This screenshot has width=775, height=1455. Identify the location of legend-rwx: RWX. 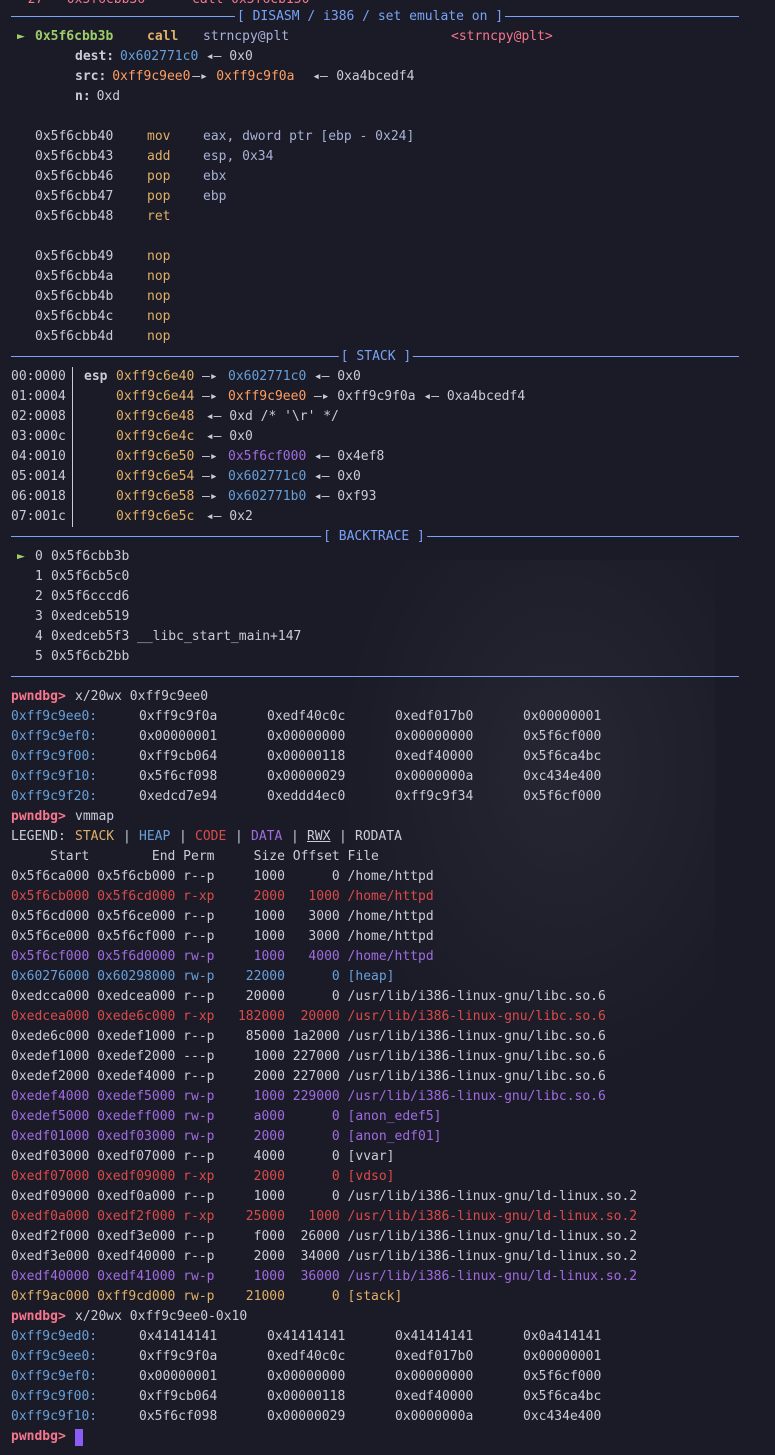
(319, 836).